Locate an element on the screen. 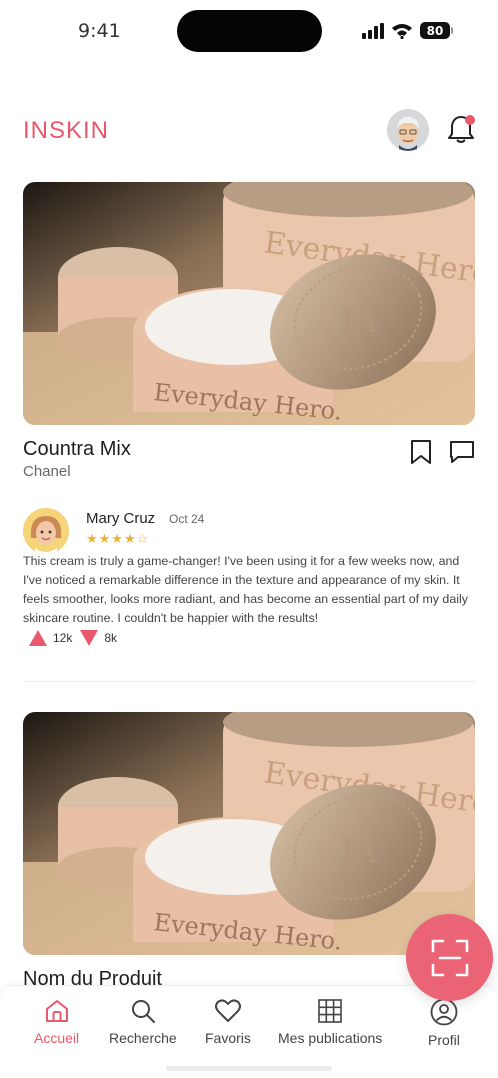  user-memoji-icon is located at coordinates (408, 130).